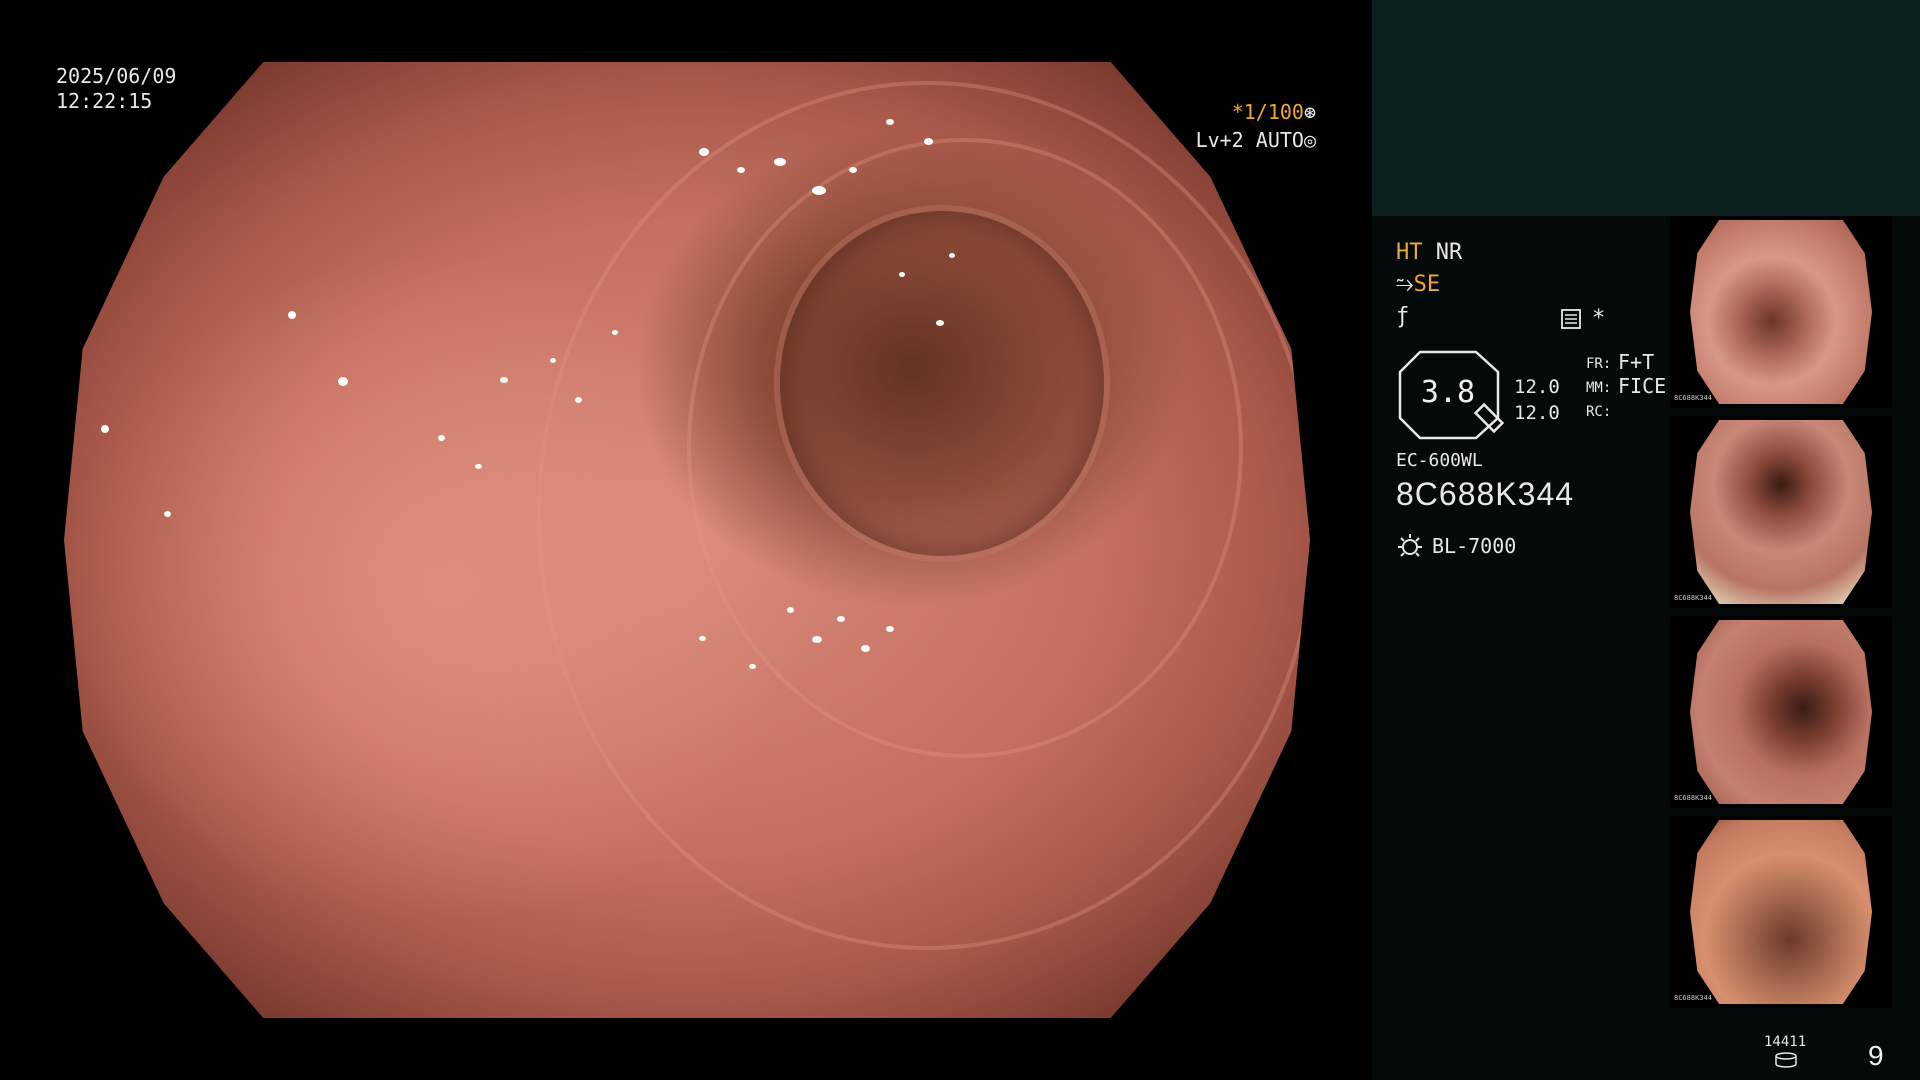 Image resolution: width=1920 pixels, height=1080 pixels. I want to click on rc-label: RC:, so click(1599, 412).